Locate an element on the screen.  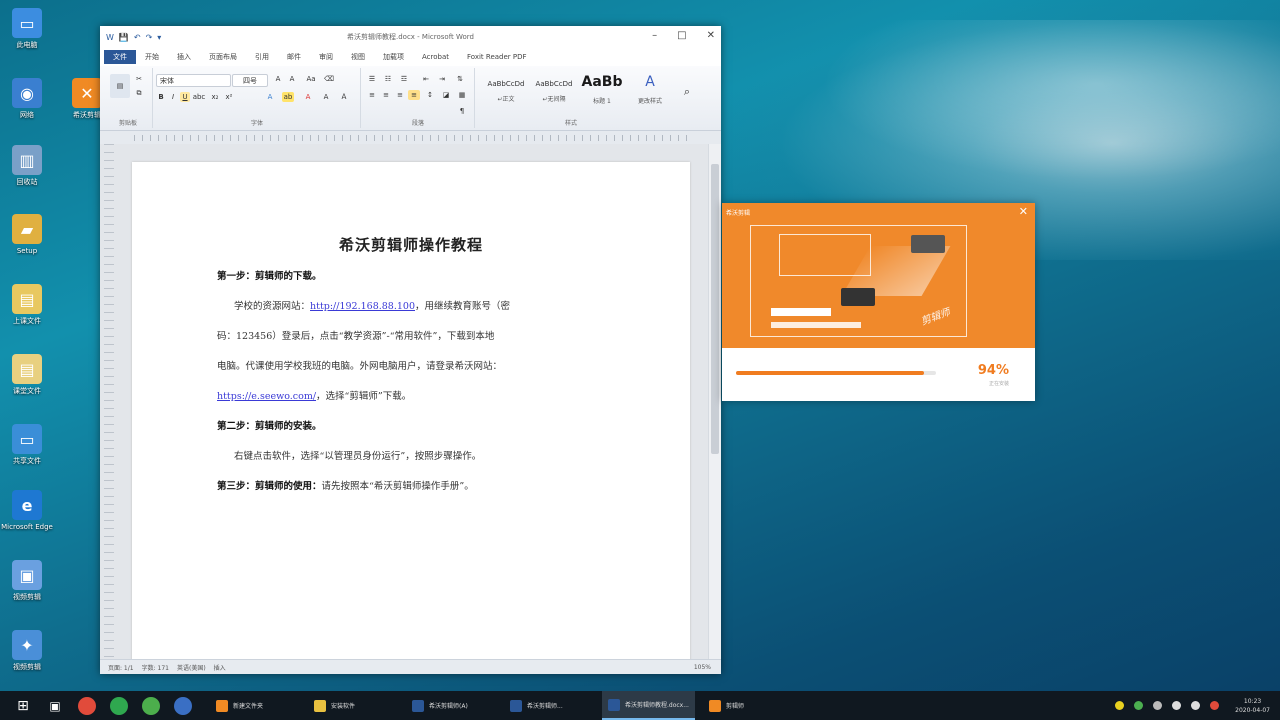
doc-paragraph: 第三步：剪辑师的使用：请先按照本“希沃剪辑师操作手册”。 is located at coordinates (345, 485).